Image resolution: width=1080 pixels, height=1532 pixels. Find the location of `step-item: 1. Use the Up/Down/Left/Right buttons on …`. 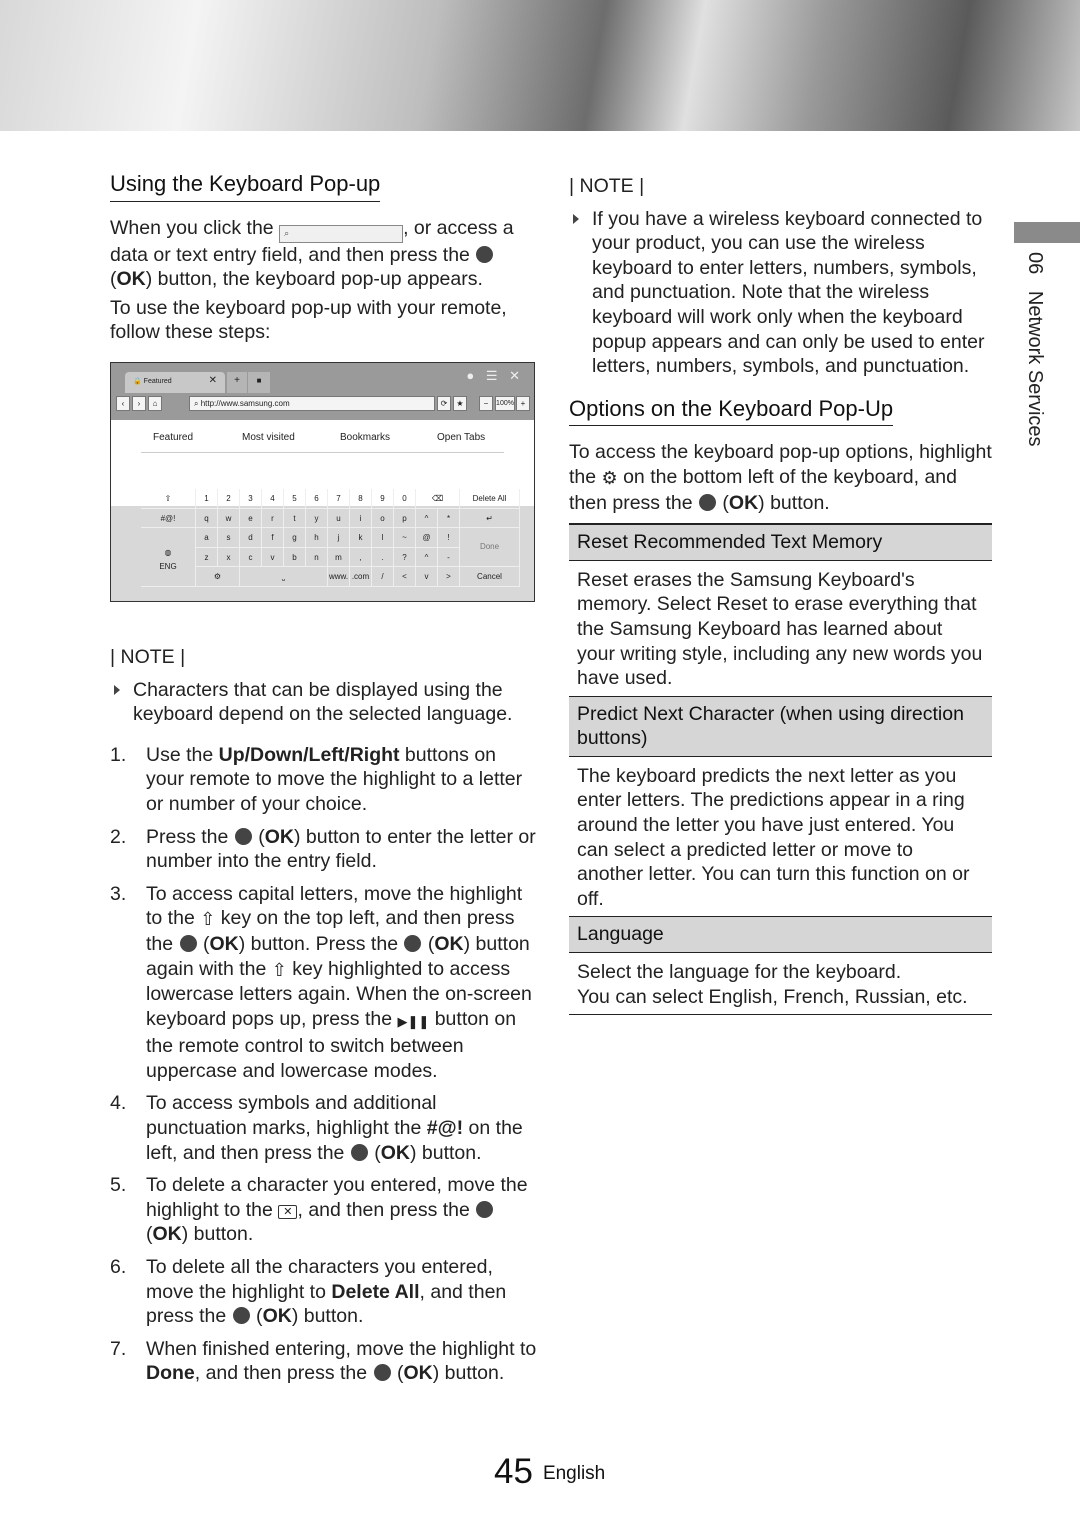

step-item: 1. Use the Up/Down/Left/Right buttons on … is located at coordinates (316, 779).